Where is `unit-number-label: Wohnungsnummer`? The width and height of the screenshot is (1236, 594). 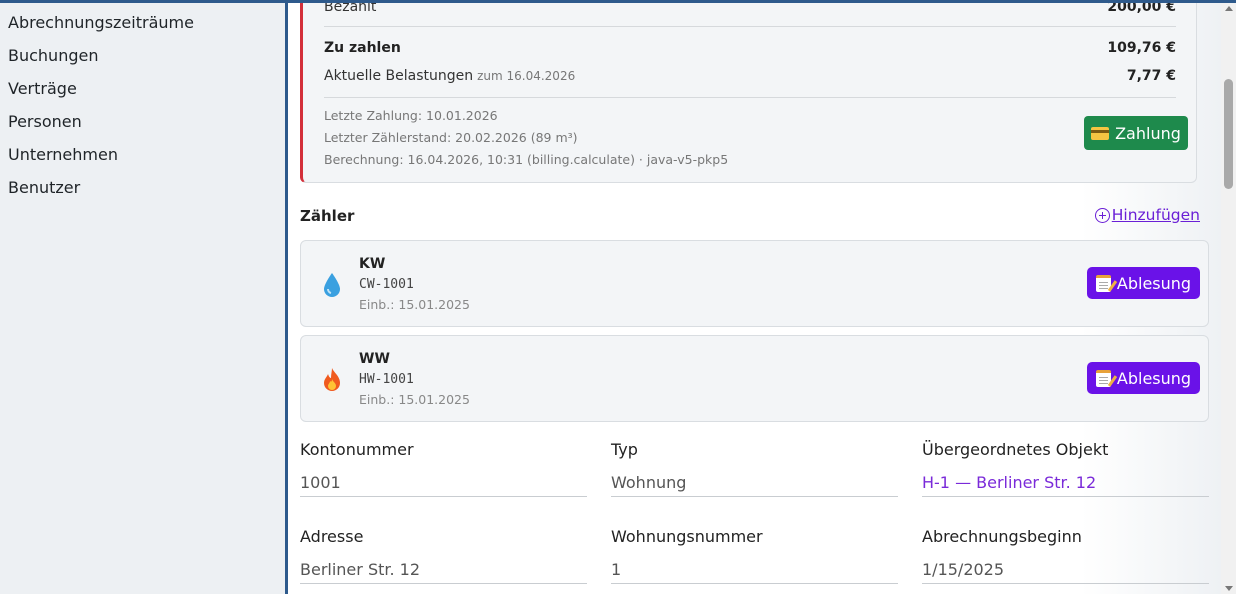 unit-number-label: Wohnungsnummer is located at coordinates (687, 536).